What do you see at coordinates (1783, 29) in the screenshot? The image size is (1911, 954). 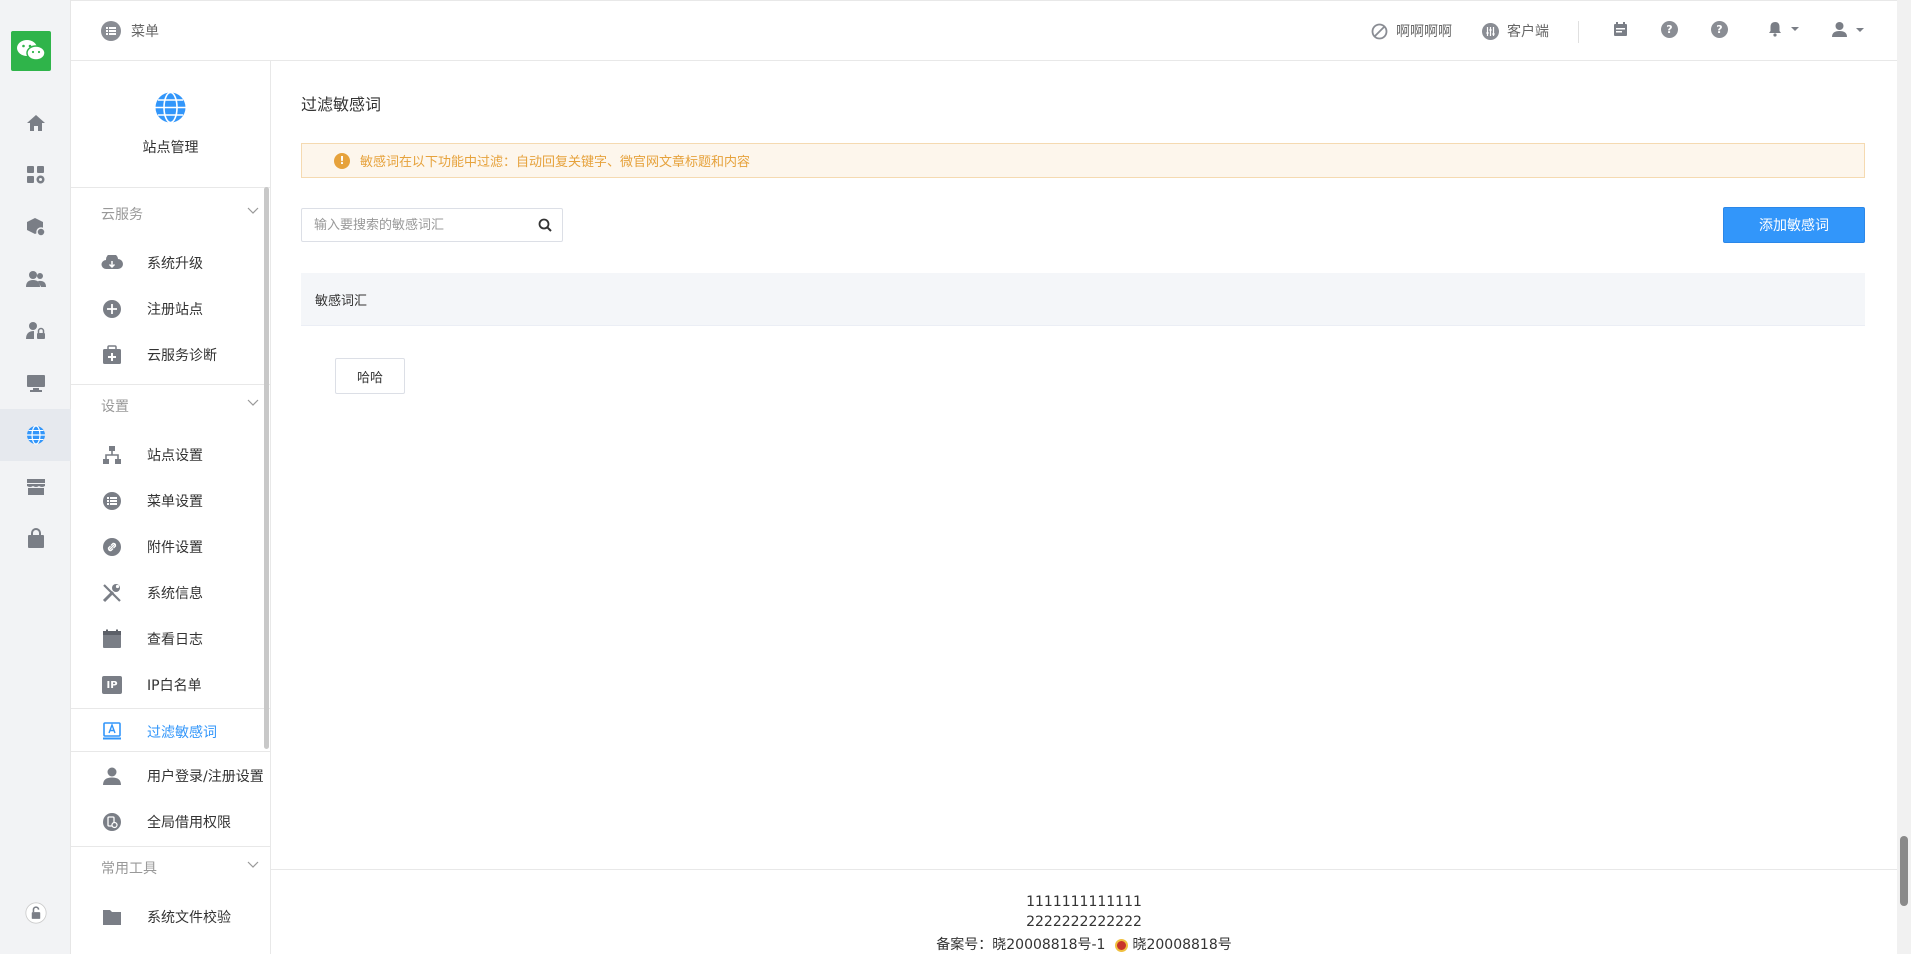 I see `notifications-button` at bounding box center [1783, 29].